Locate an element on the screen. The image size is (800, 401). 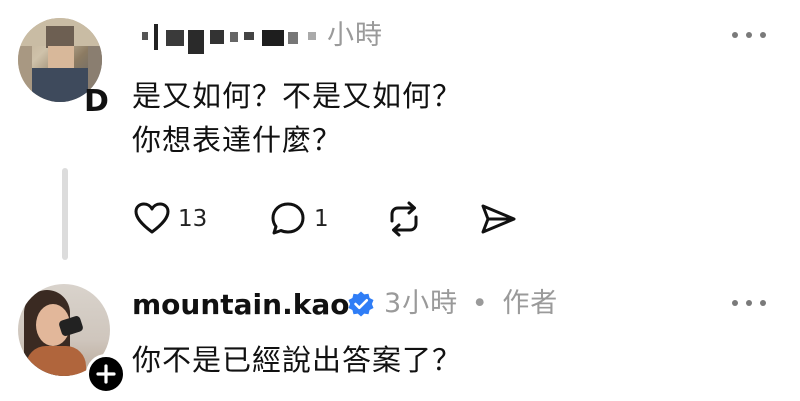
speech-bubble-icon is located at coordinates (288, 218).